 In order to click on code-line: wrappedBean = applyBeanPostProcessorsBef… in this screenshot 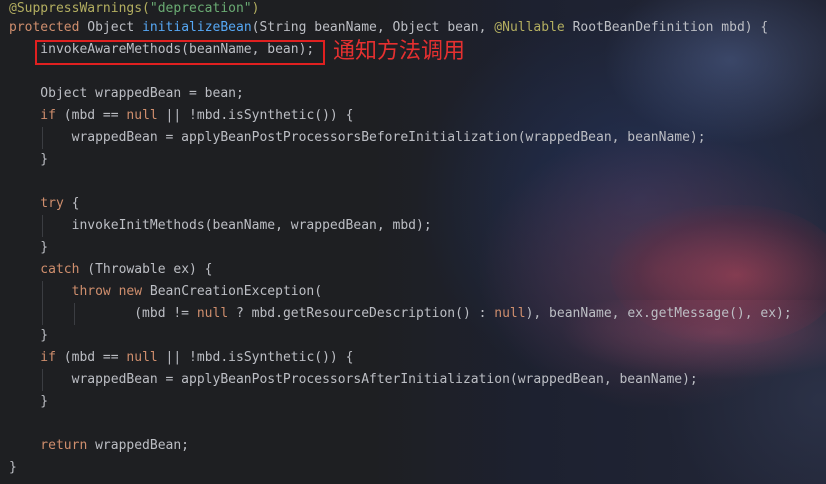, I will do `click(400, 138)`.